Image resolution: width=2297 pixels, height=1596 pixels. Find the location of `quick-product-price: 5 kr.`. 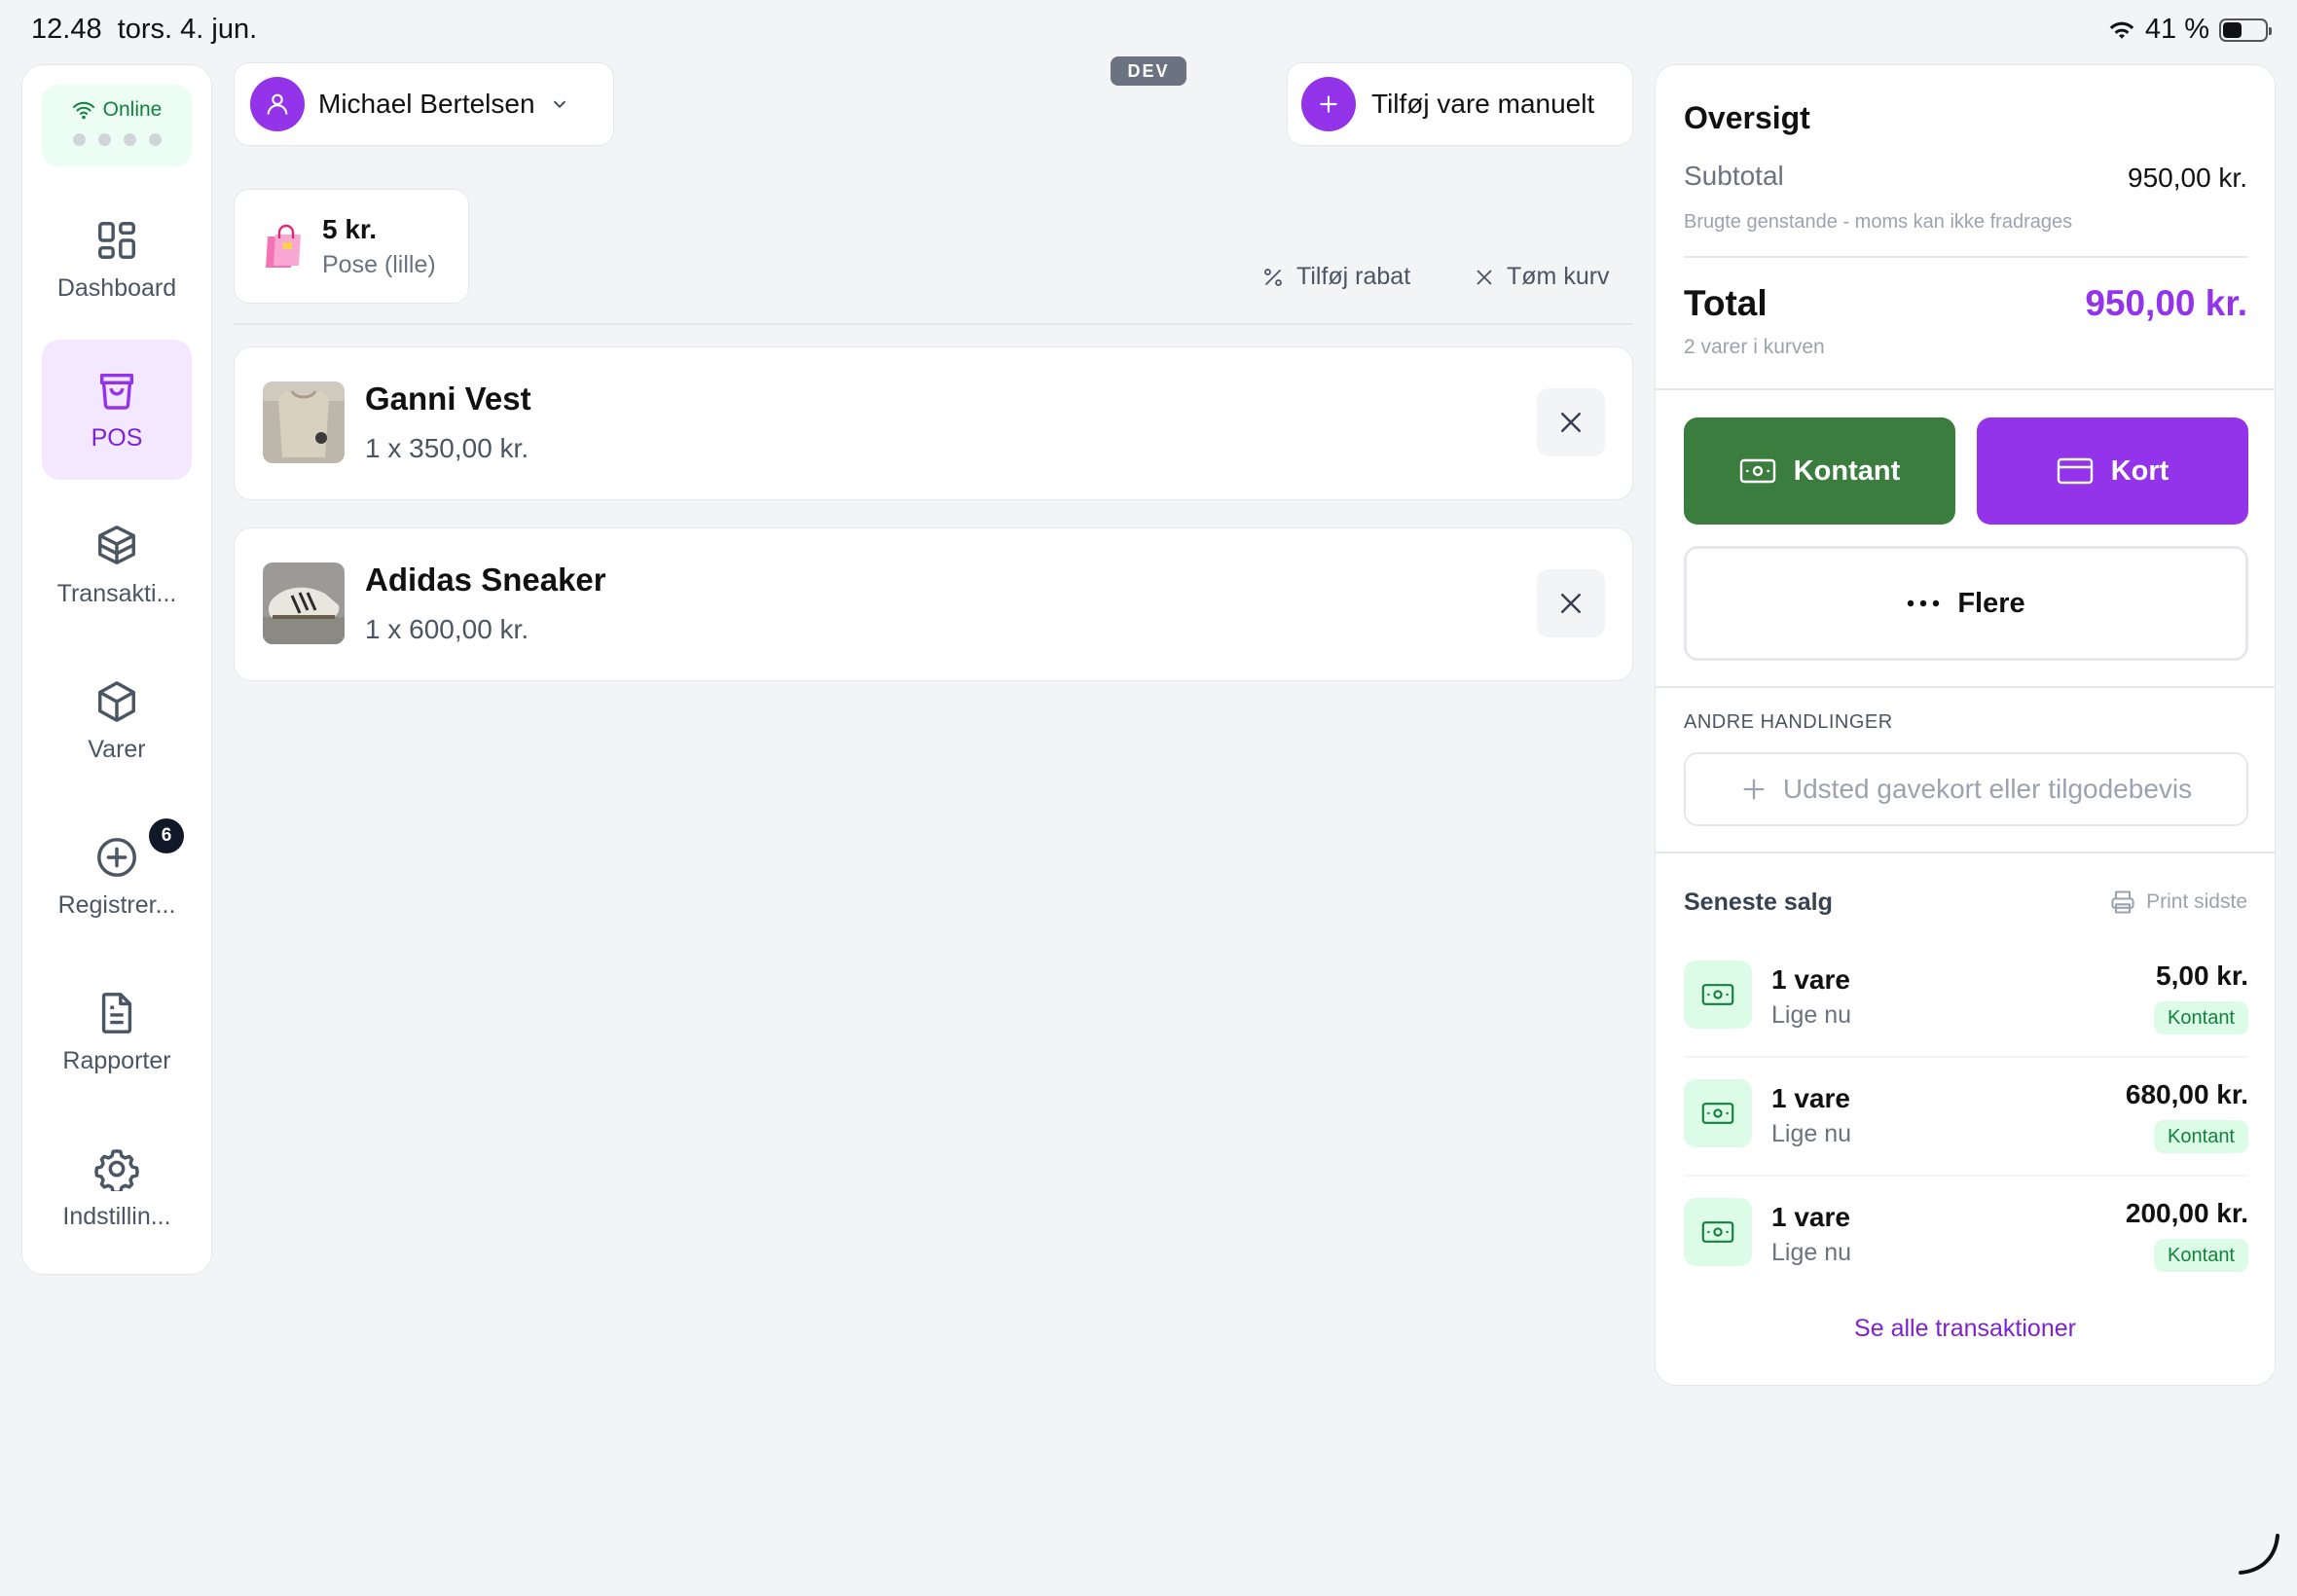

quick-product-price: 5 kr. is located at coordinates (350, 228).